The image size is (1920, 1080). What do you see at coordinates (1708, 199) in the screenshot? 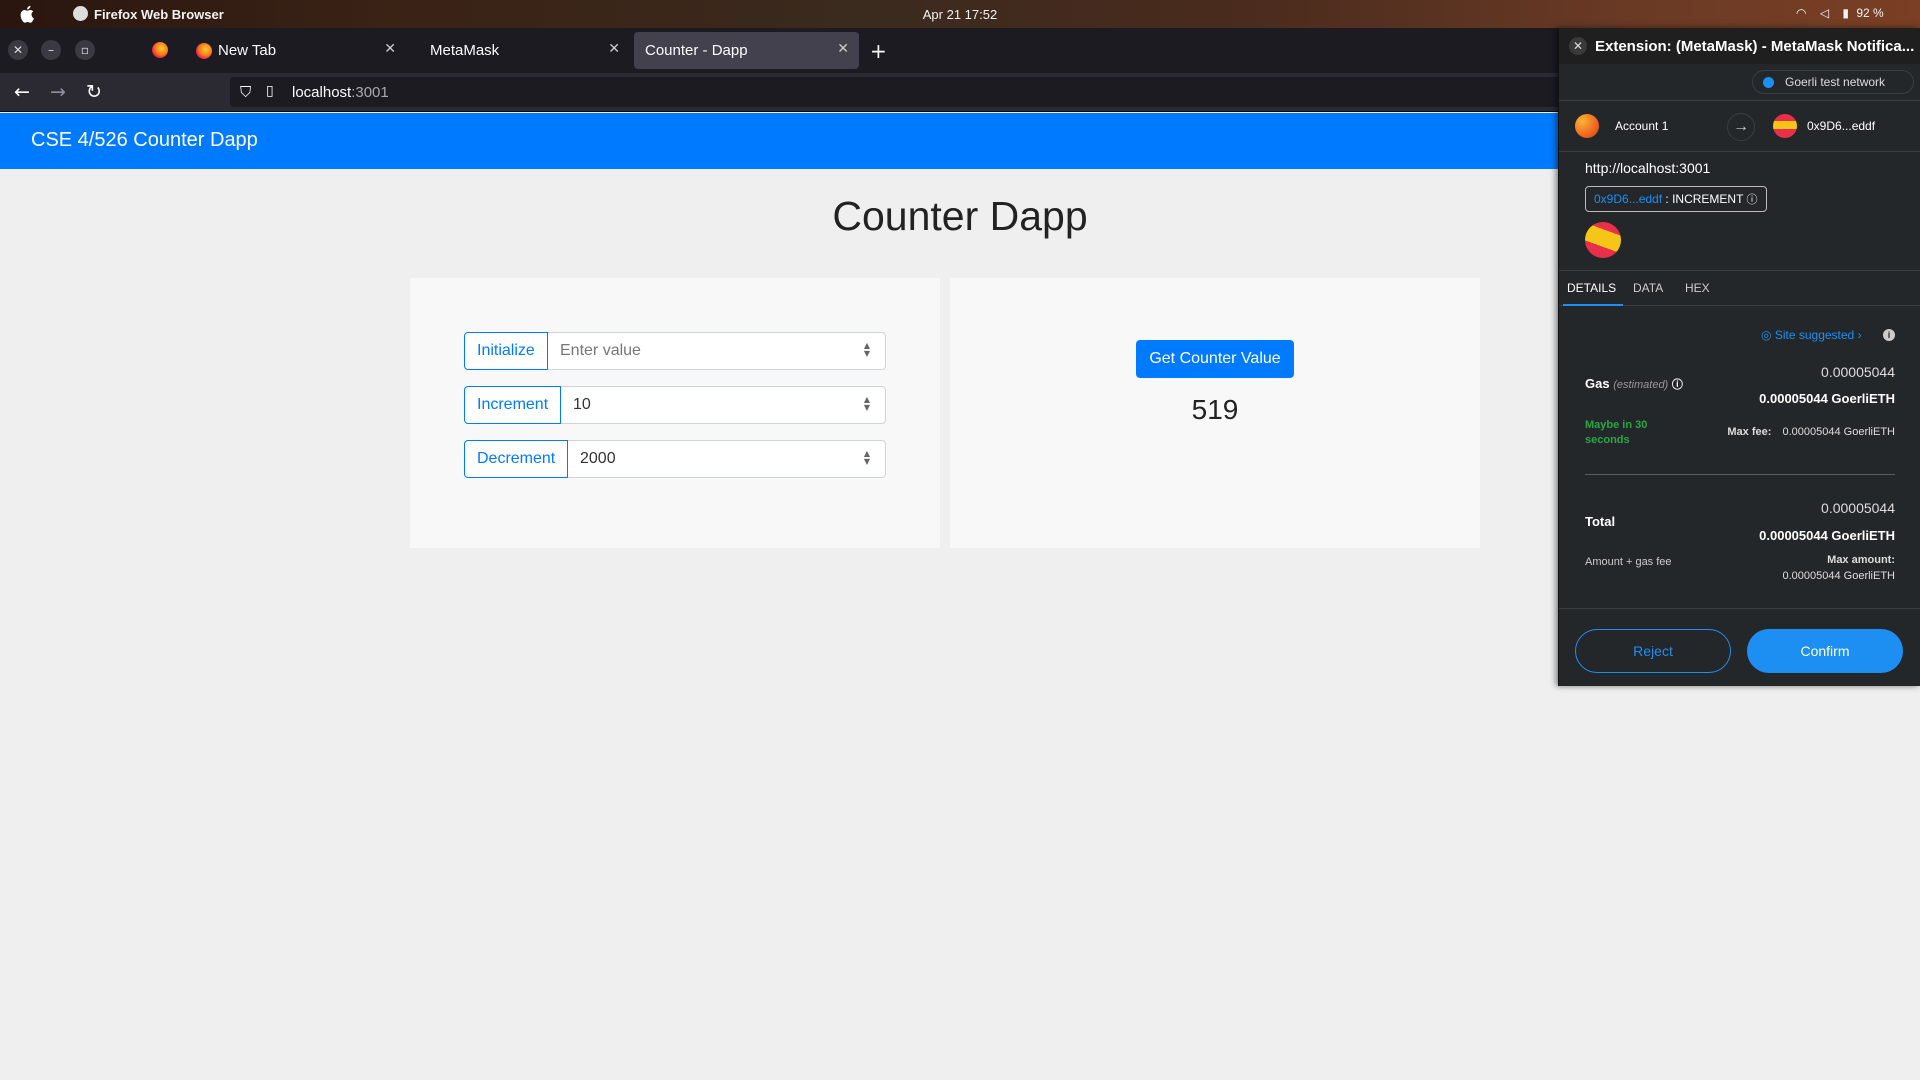
I see `method-name: INCREMENT` at bounding box center [1708, 199].